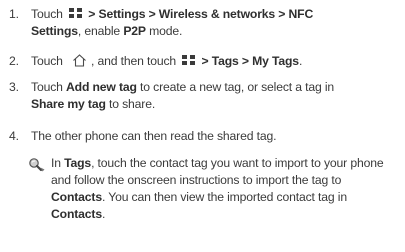 This screenshot has height=252, width=405. What do you see at coordinates (201, 14) in the screenshot?
I see `menu-path: > Settings > Wireless & networks > NFC` at bounding box center [201, 14].